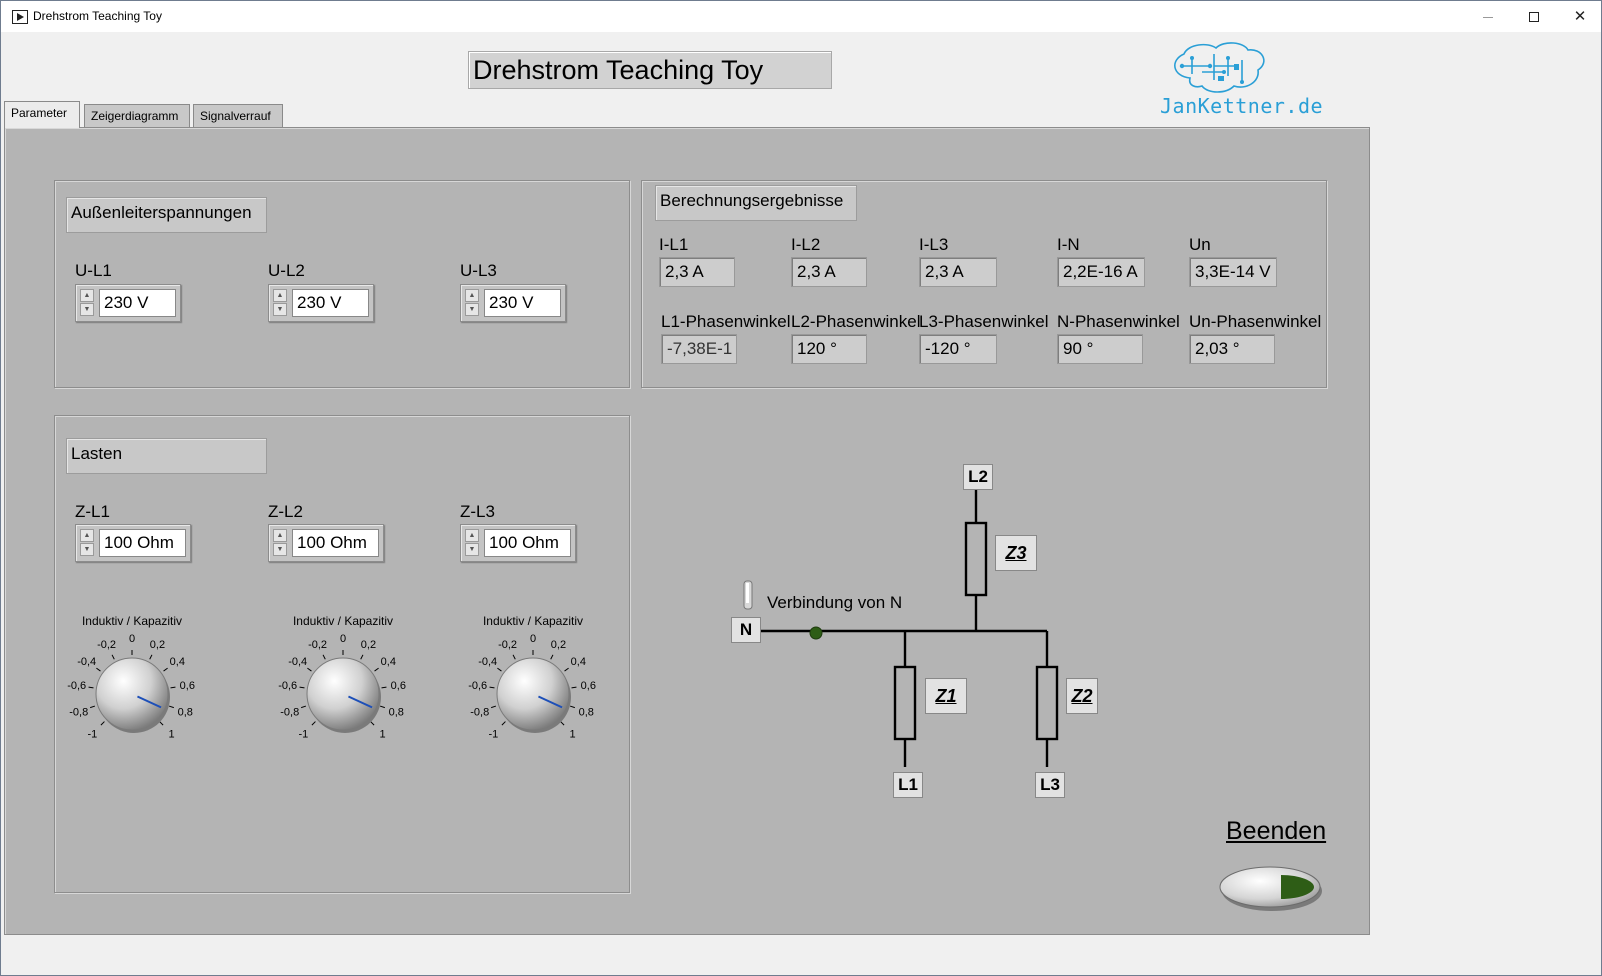 The image size is (1602, 976). I want to click on i-l3-indicator: 2,3 A, so click(958, 272).